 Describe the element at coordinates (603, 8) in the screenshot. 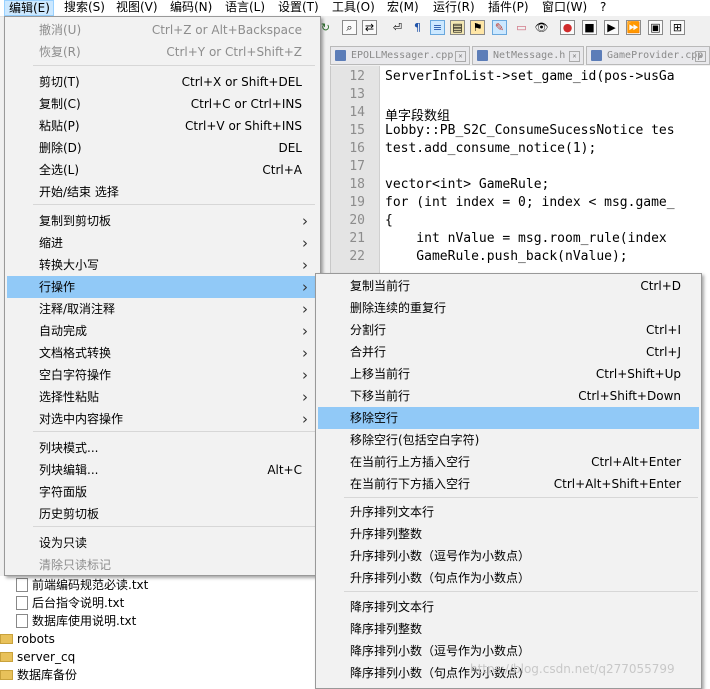

I see `menu-help: ?` at that location.